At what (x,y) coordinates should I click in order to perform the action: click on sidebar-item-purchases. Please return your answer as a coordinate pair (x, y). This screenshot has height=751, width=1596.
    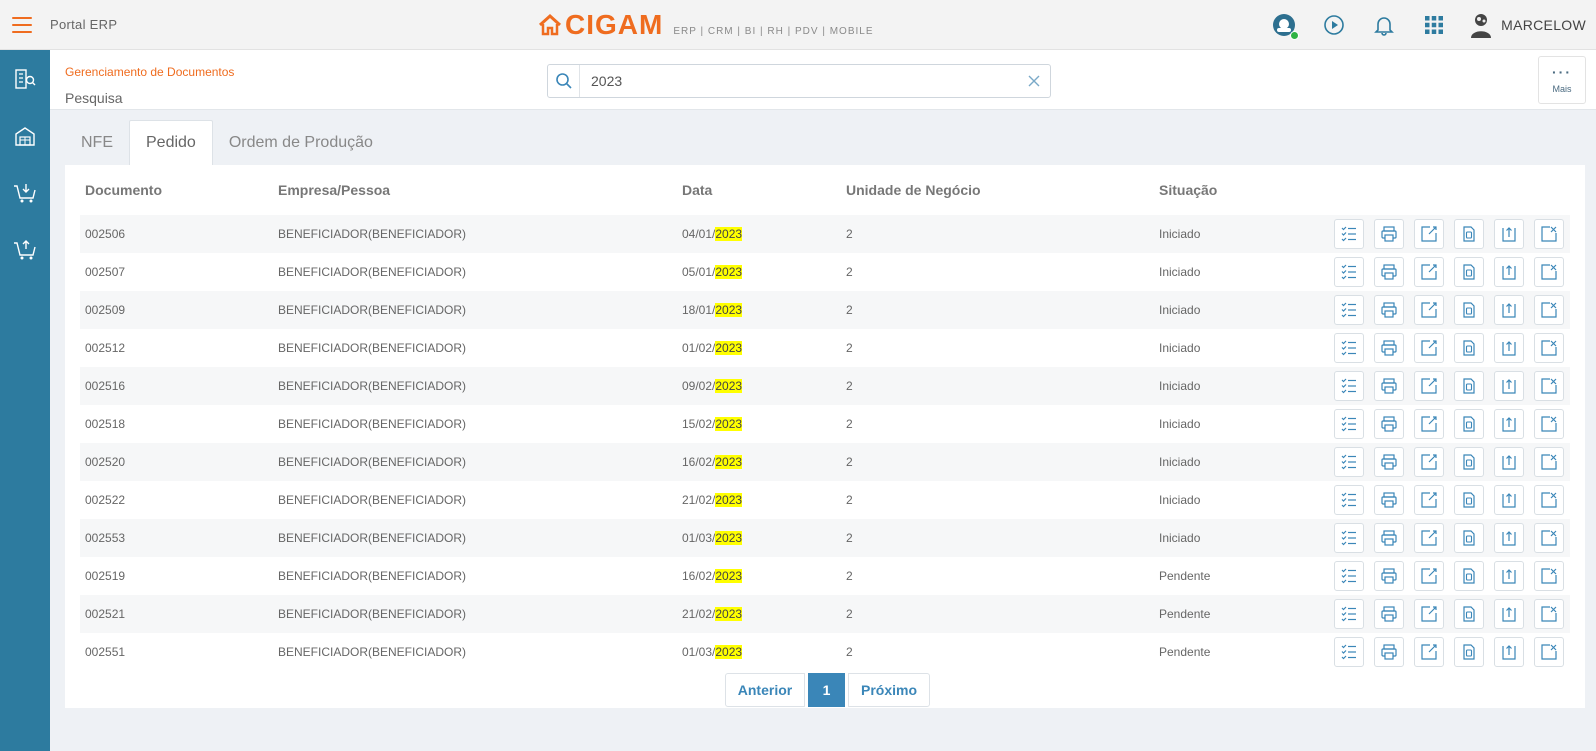
    Looking at the image, I should click on (25, 192).